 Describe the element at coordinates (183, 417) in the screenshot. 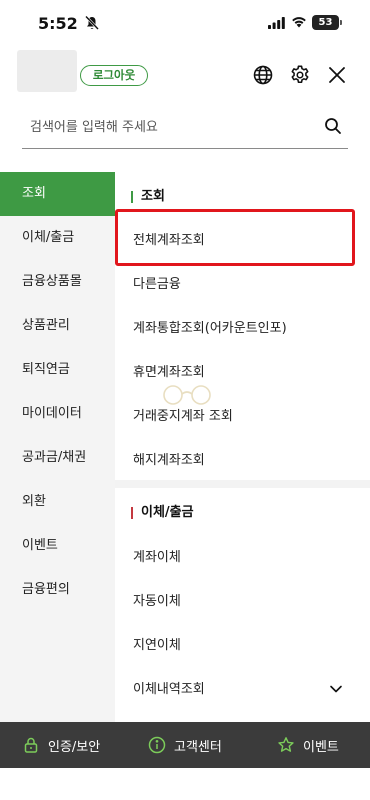

I see `submenu-item-suspended-accounts: 거래중지계좌 조회` at that location.